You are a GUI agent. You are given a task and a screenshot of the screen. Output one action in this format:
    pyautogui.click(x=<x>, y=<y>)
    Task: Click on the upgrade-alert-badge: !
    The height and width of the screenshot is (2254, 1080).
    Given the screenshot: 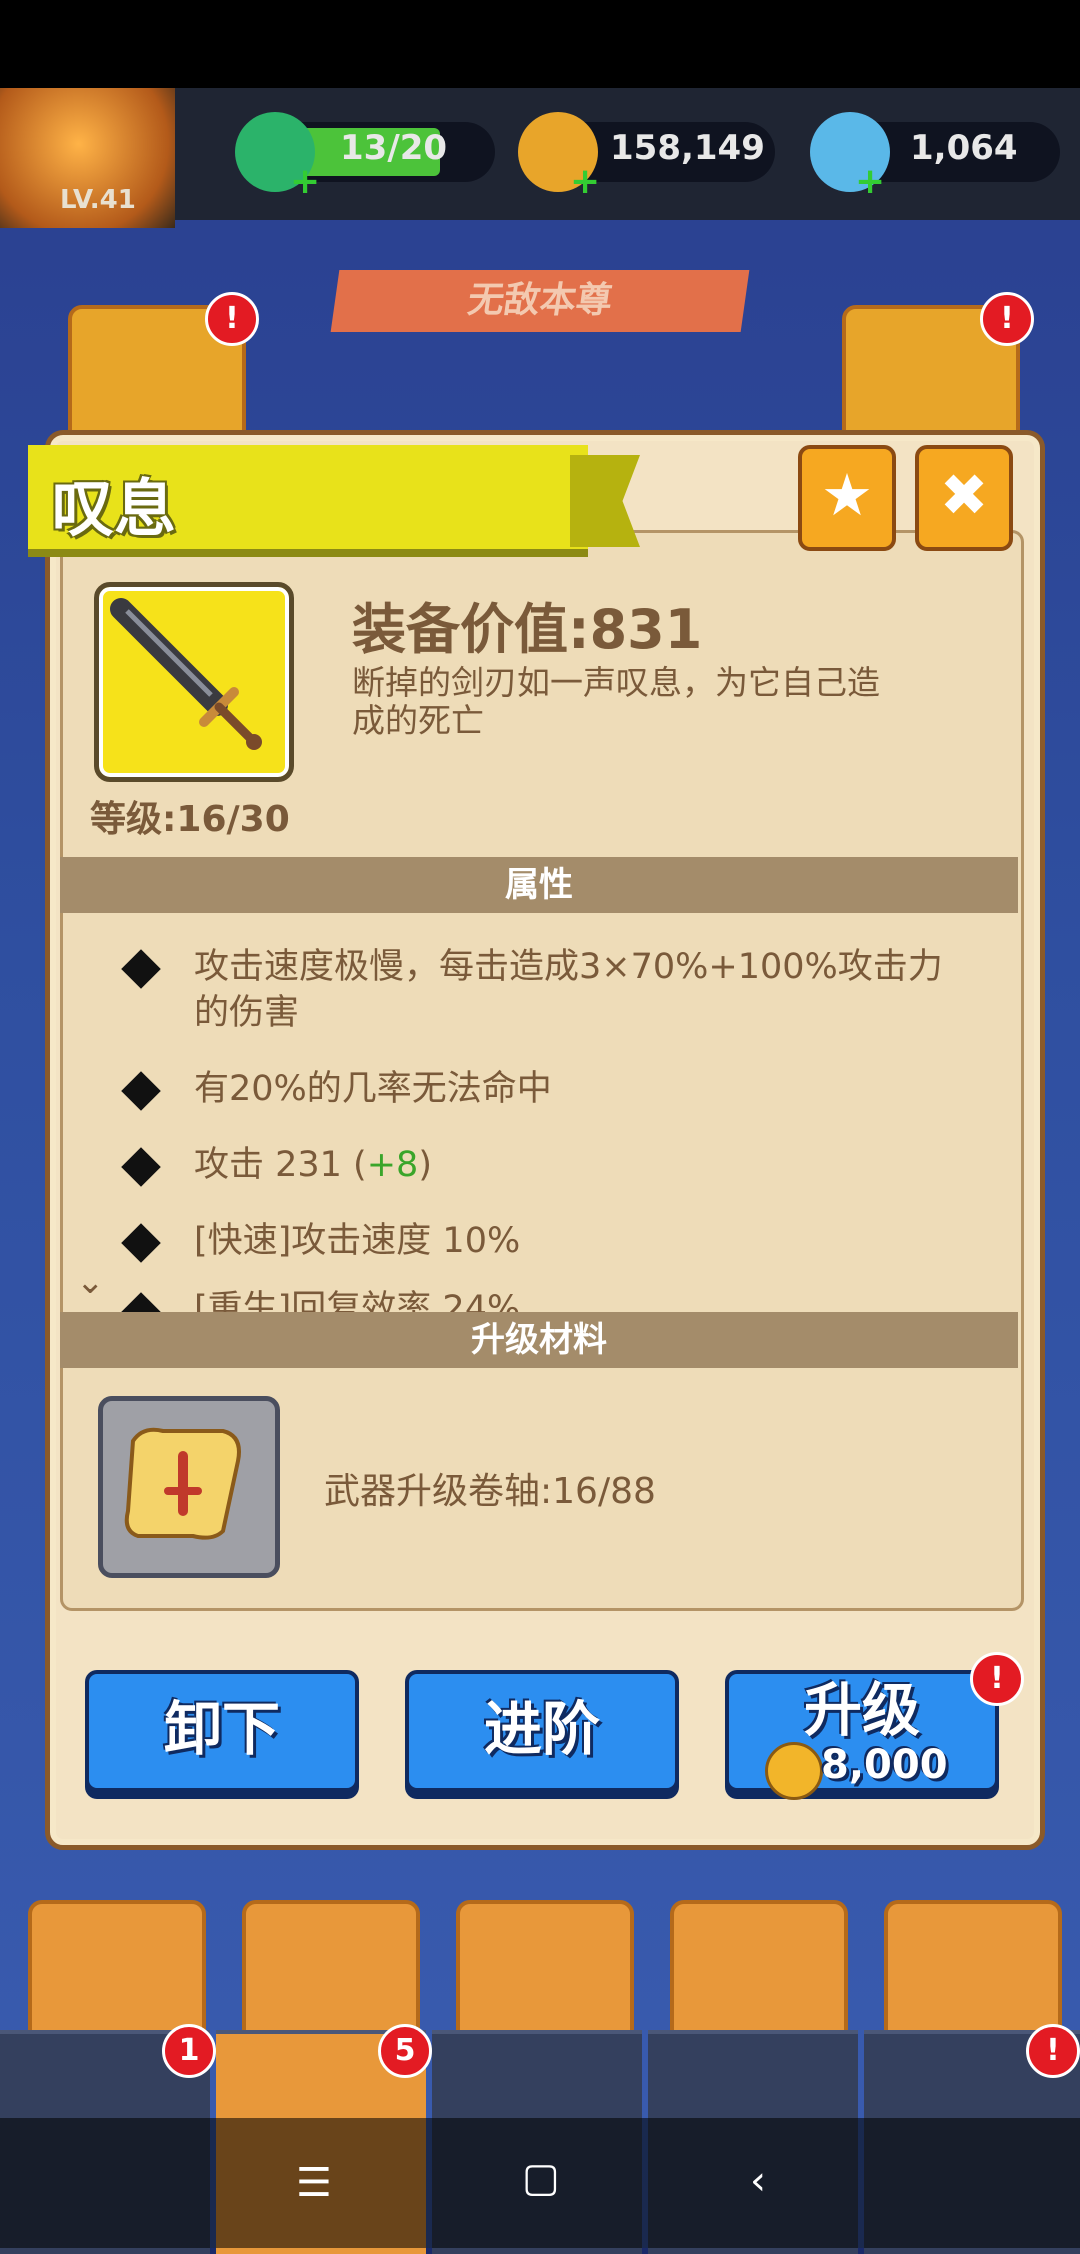 What is the action you would take?
    pyautogui.click(x=997, y=1679)
    